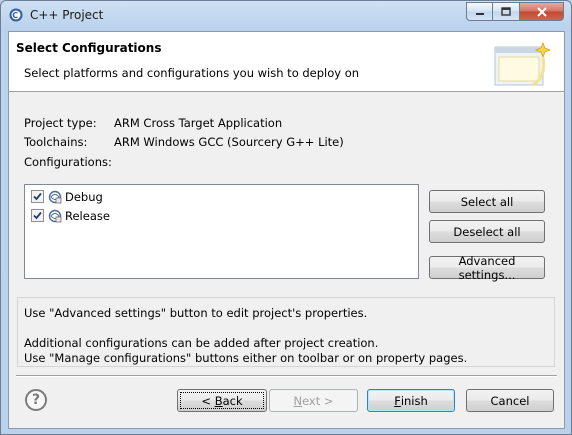  I want to click on select-all-button: Select all, so click(487, 201).